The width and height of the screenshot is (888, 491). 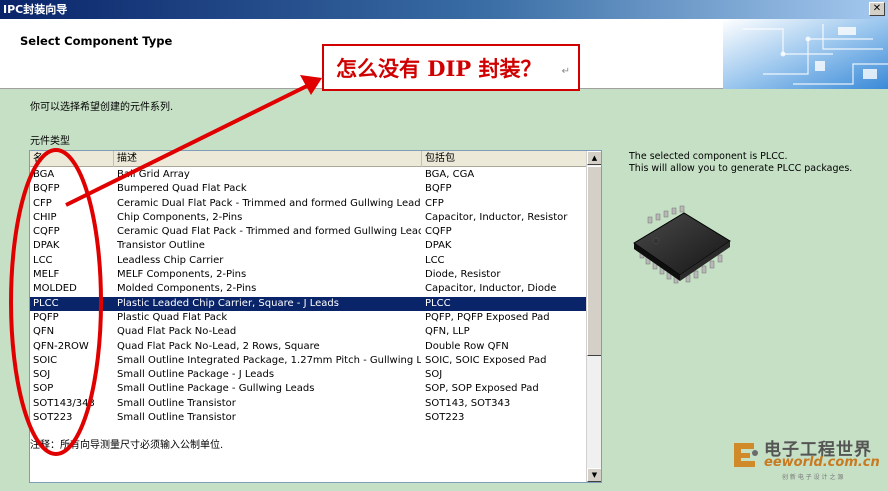 I want to click on row-description: Molded Components, 2-Pins, so click(x=187, y=289).